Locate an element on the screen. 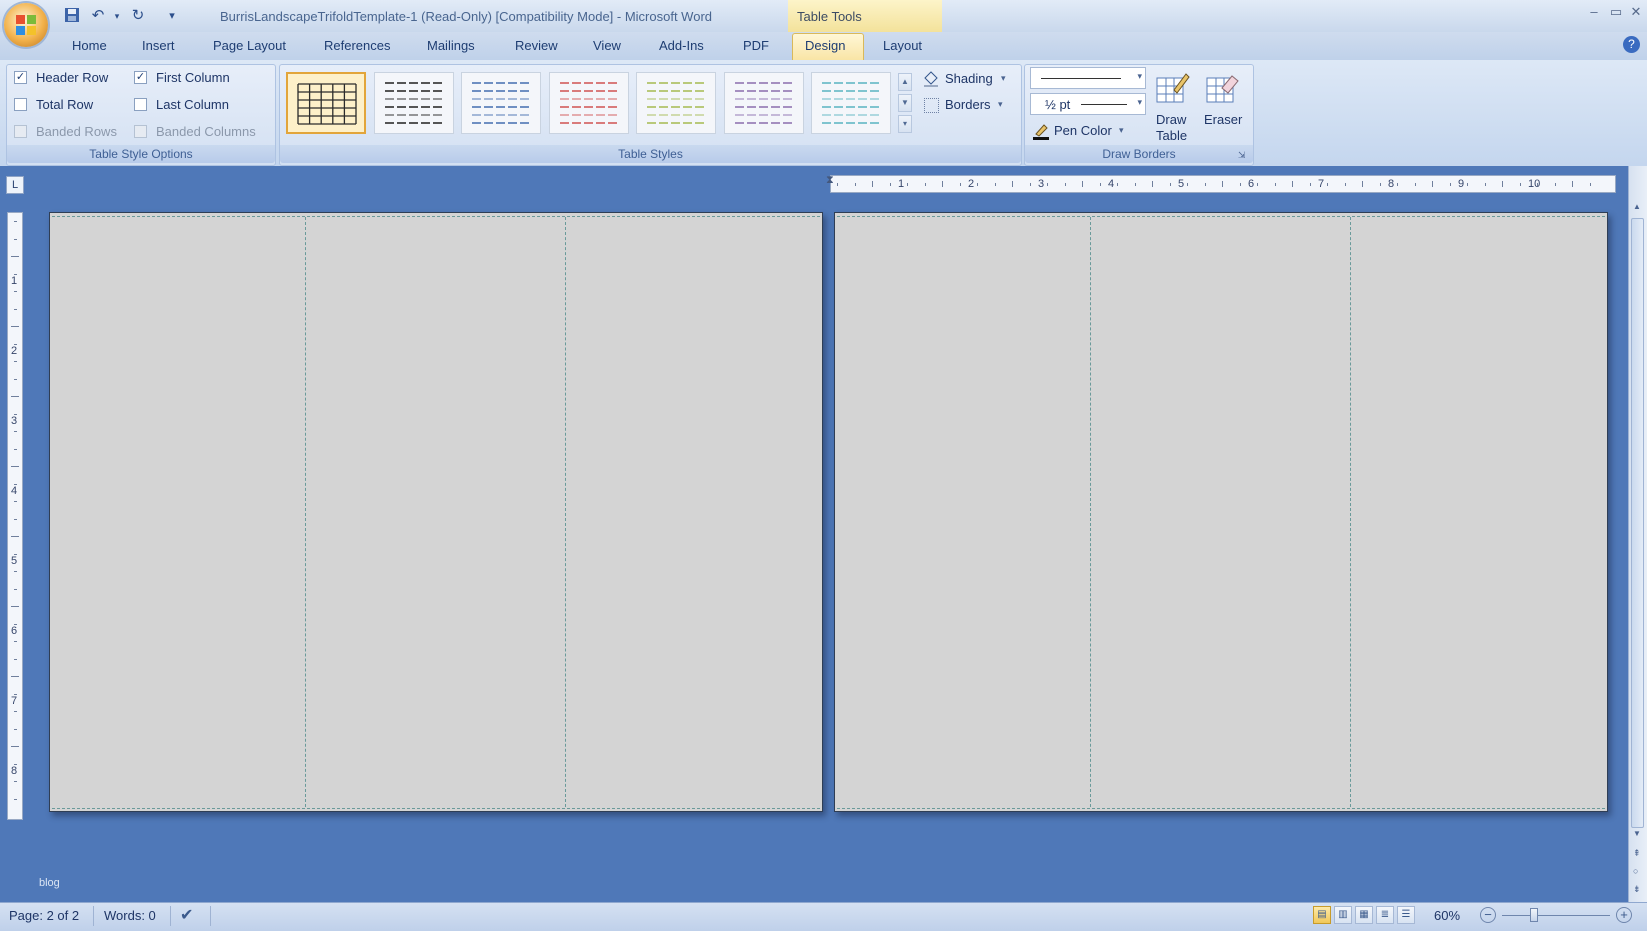 The height and width of the screenshot is (931, 1647). undo-icon: ↶ is located at coordinates (98, 16).